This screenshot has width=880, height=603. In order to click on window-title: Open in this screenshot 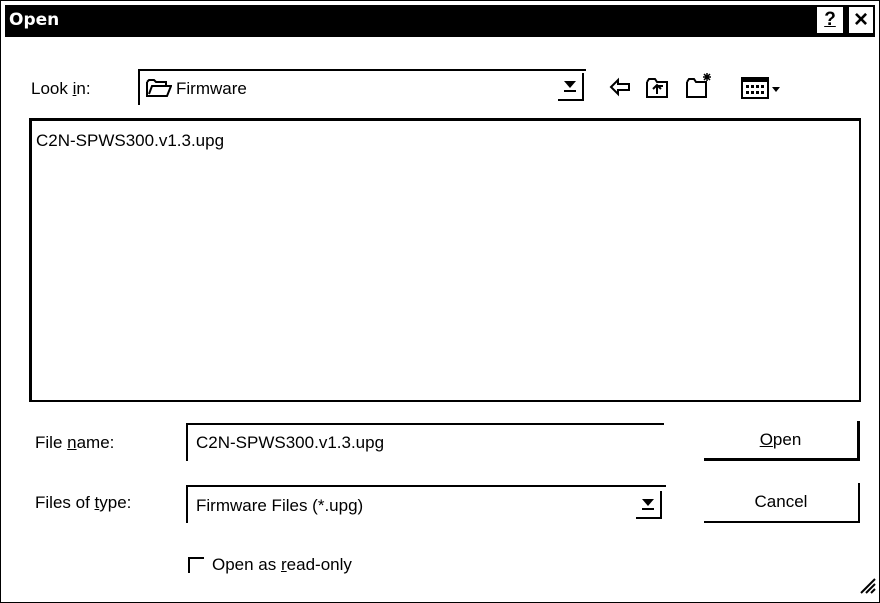, I will do `click(34, 20)`.